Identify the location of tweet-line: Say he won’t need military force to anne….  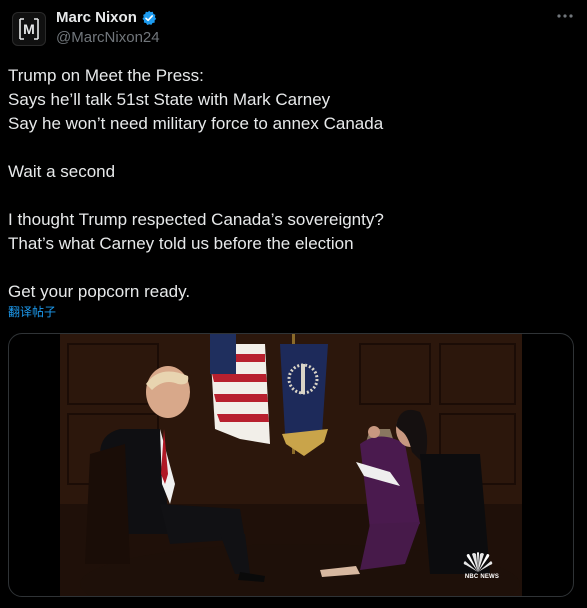
(196, 123).